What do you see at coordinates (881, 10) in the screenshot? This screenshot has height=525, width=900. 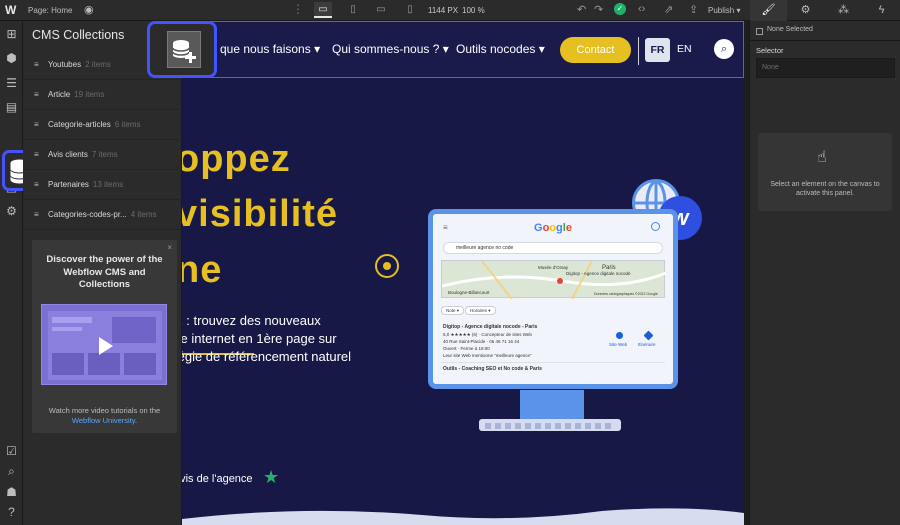 I see `interactions-tab: ϟ` at bounding box center [881, 10].